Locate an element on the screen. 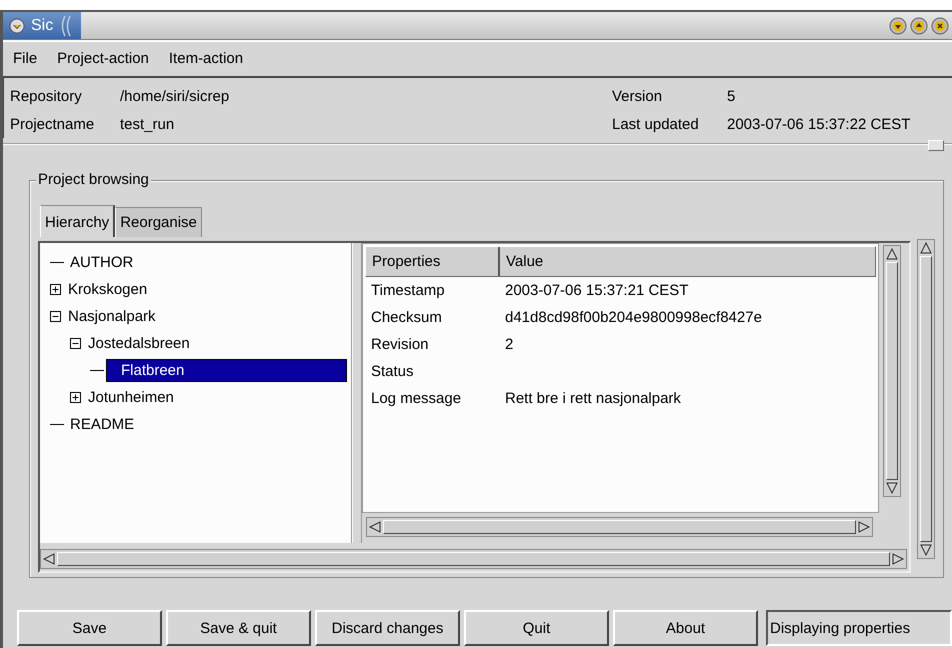  table-cell-text: Rett bre i rett nasjonalpark is located at coordinates (593, 398).